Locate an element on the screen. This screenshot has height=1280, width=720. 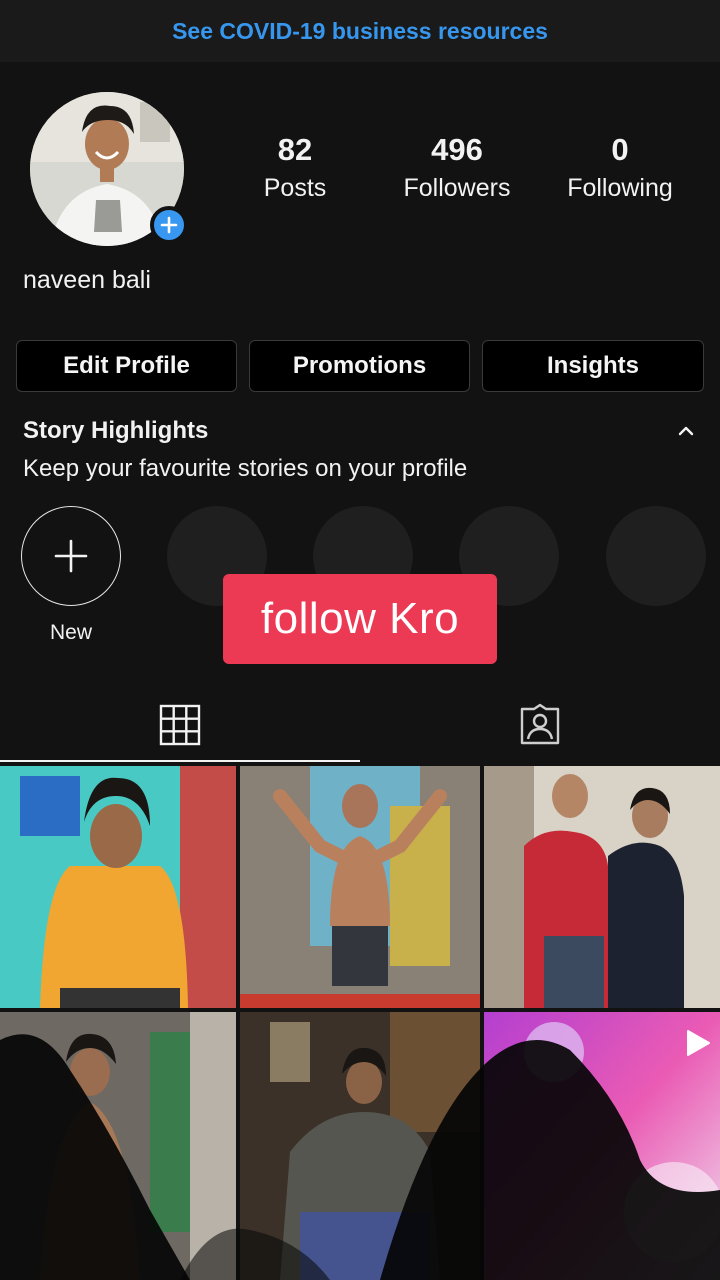
tagged-person-icon is located at coordinates (540, 724).